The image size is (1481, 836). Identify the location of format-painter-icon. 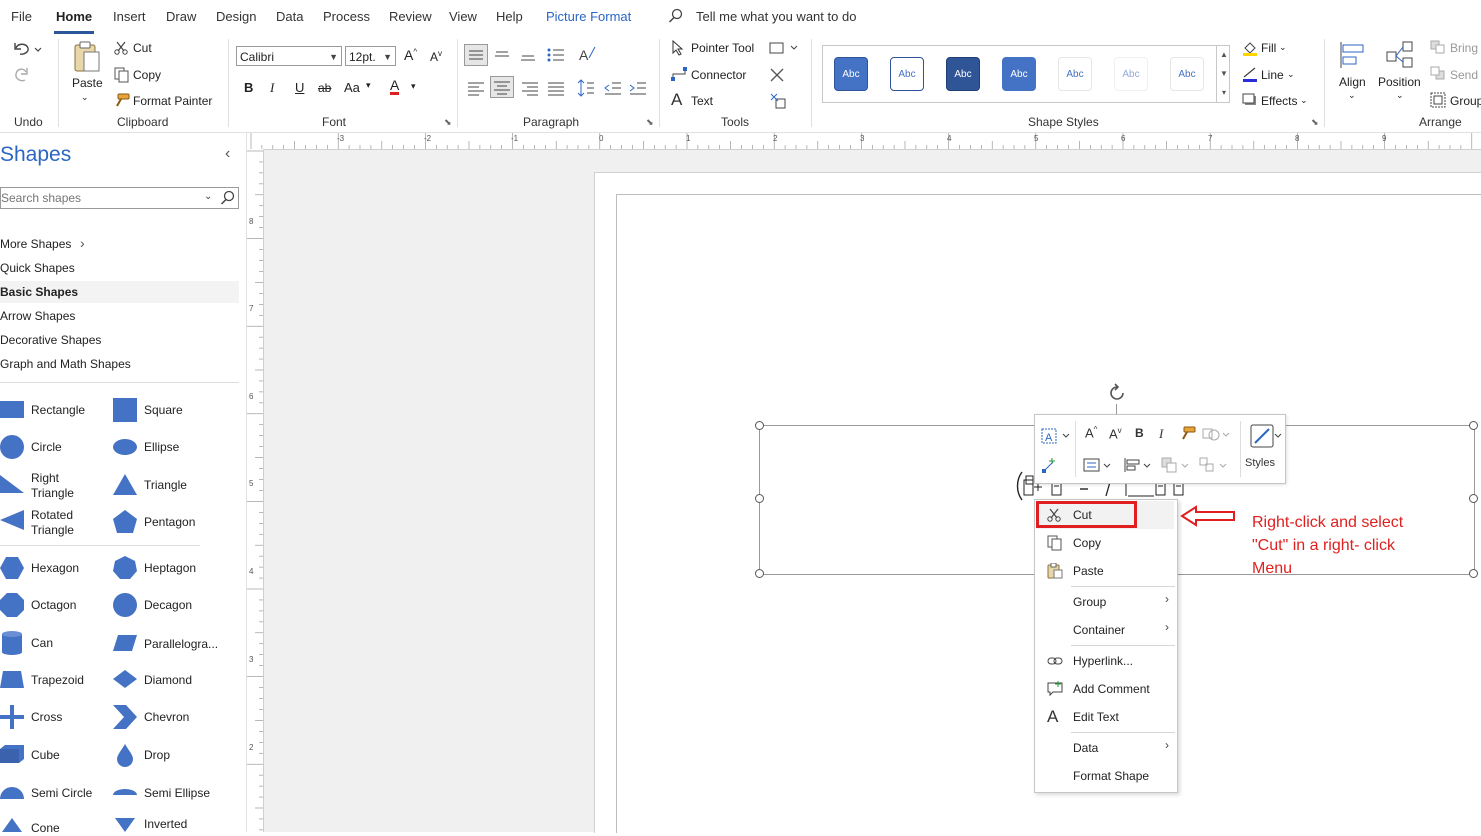
(1188, 434).